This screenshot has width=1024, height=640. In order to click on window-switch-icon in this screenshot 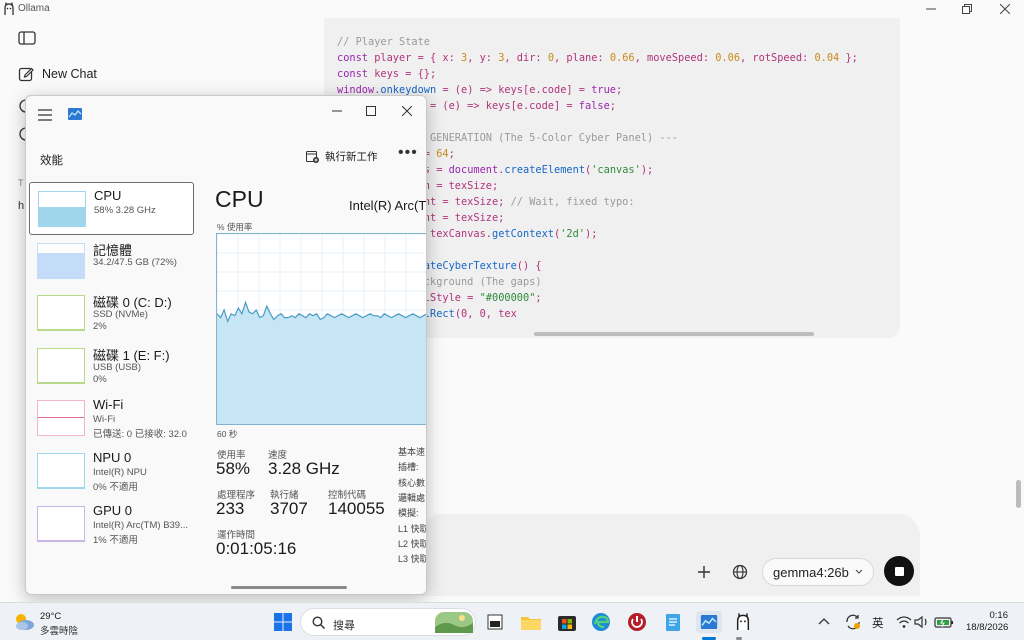, I will do `click(495, 622)`.